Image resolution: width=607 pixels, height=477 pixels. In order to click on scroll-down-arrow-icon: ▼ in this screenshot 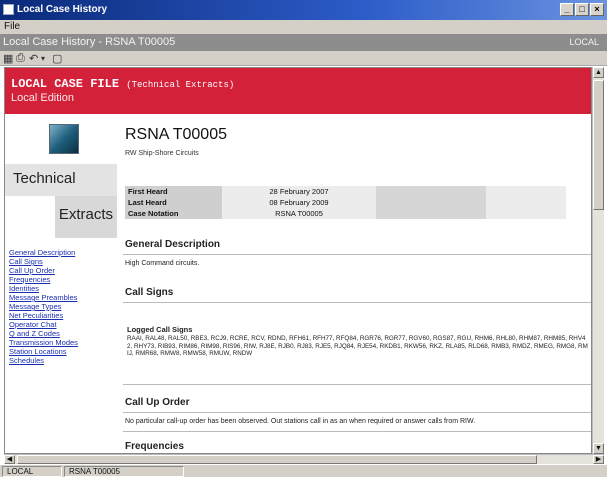, I will do `click(598, 448)`.